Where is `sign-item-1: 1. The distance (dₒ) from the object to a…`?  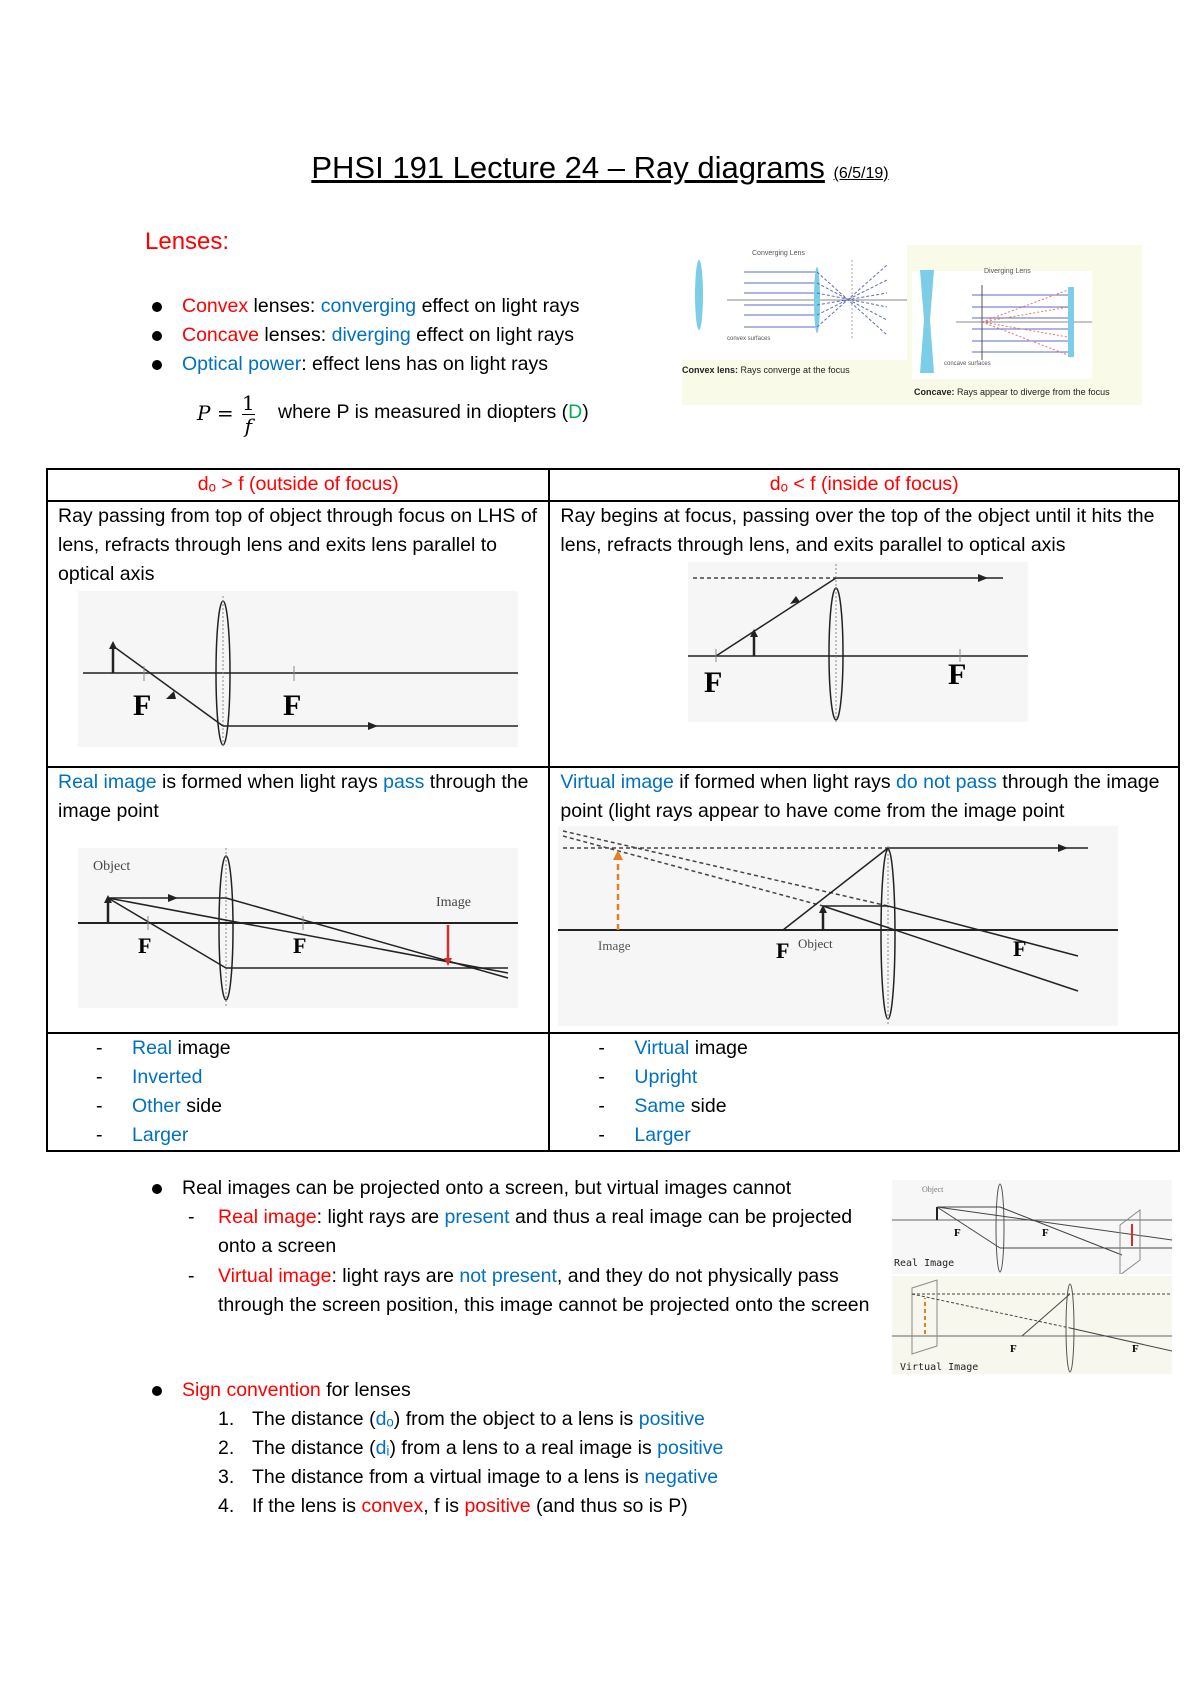 sign-item-1: 1. The distance (dₒ) from the object to a… is located at coordinates (461, 1419).